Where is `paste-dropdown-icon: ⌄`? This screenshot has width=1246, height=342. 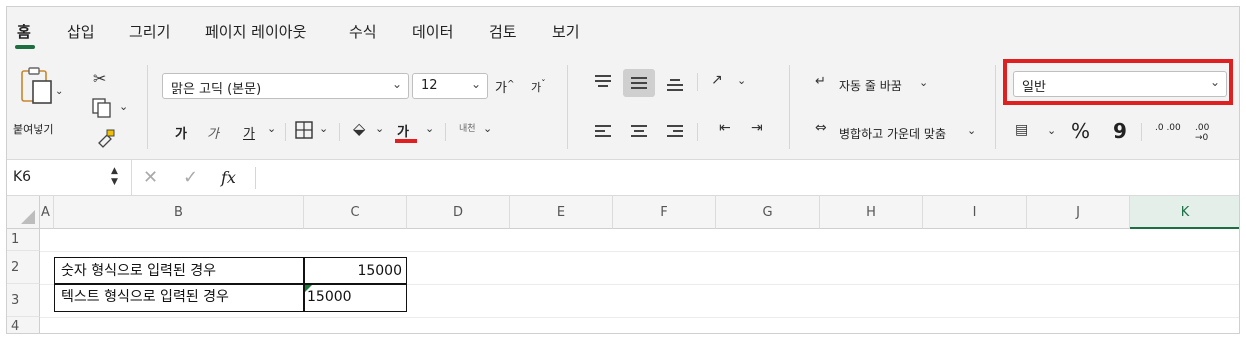 paste-dropdown-icon: ⌄ is located at coordinates (59, 92).